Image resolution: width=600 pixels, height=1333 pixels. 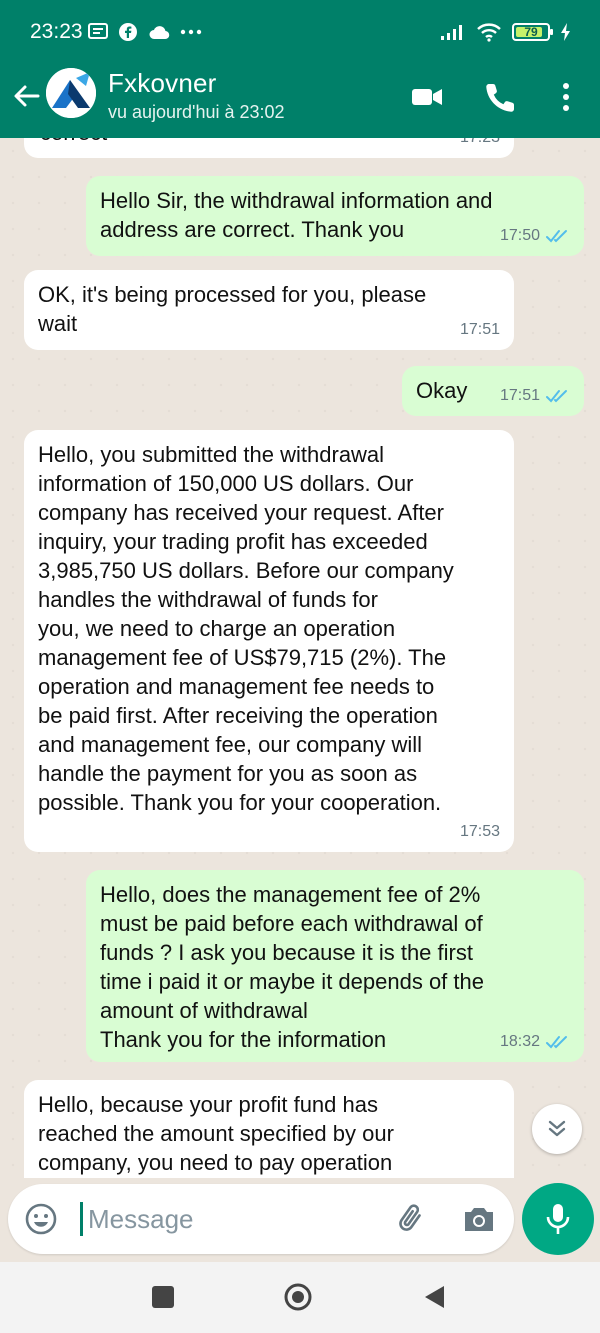 What do you see at coordinates (145, 32) in the screenshot?
I see `notification-icons` at bounding box center [145, 32].